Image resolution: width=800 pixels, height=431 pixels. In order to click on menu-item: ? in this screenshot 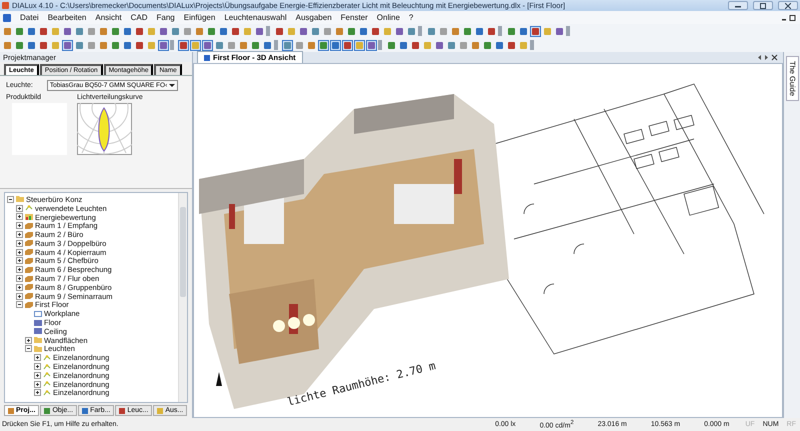, I will do `click(411, 17)`.